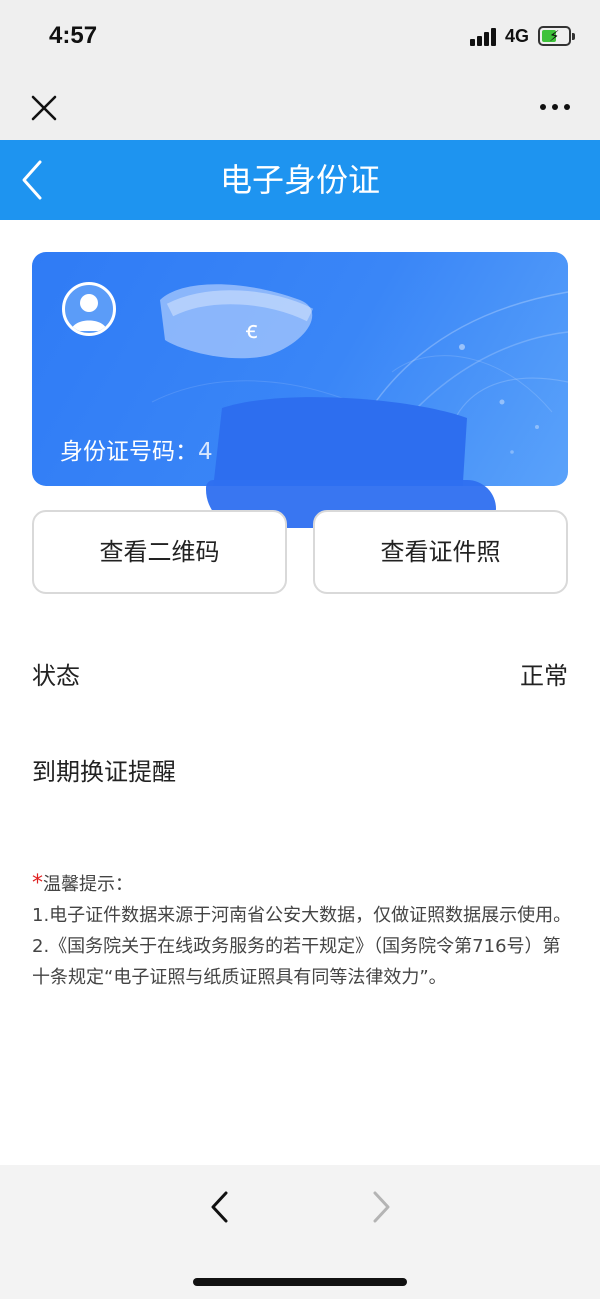 This screenshot has height=1299, width=600. I want to click on more-icon, so click(555, 107).